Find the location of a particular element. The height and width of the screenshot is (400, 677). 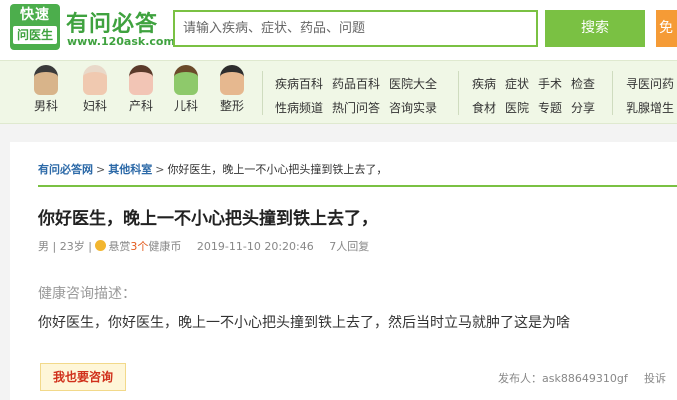

nav-category-gynecology: 妇科 is located at coordinates (95, 89).